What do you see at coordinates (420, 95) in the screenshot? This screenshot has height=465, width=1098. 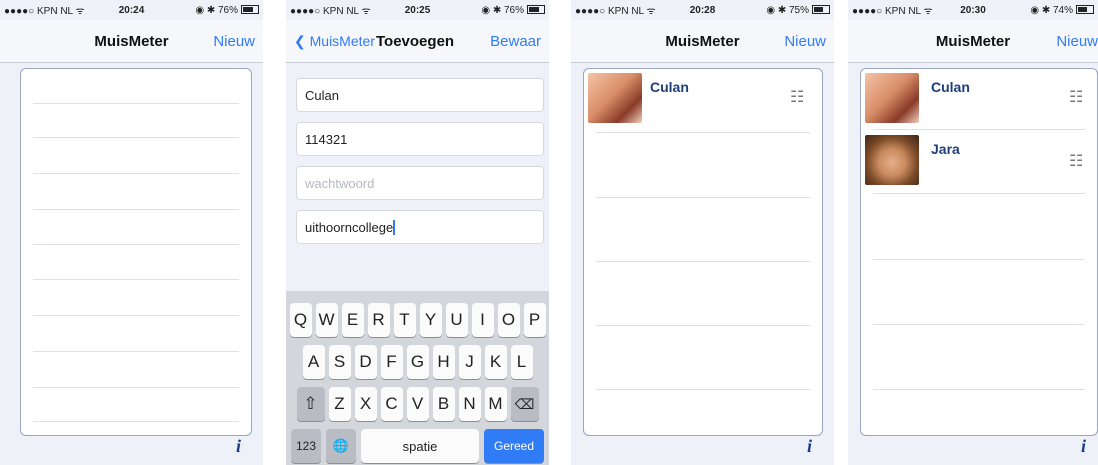 I see `name-field: Culan` at bounding box center [420, 95].